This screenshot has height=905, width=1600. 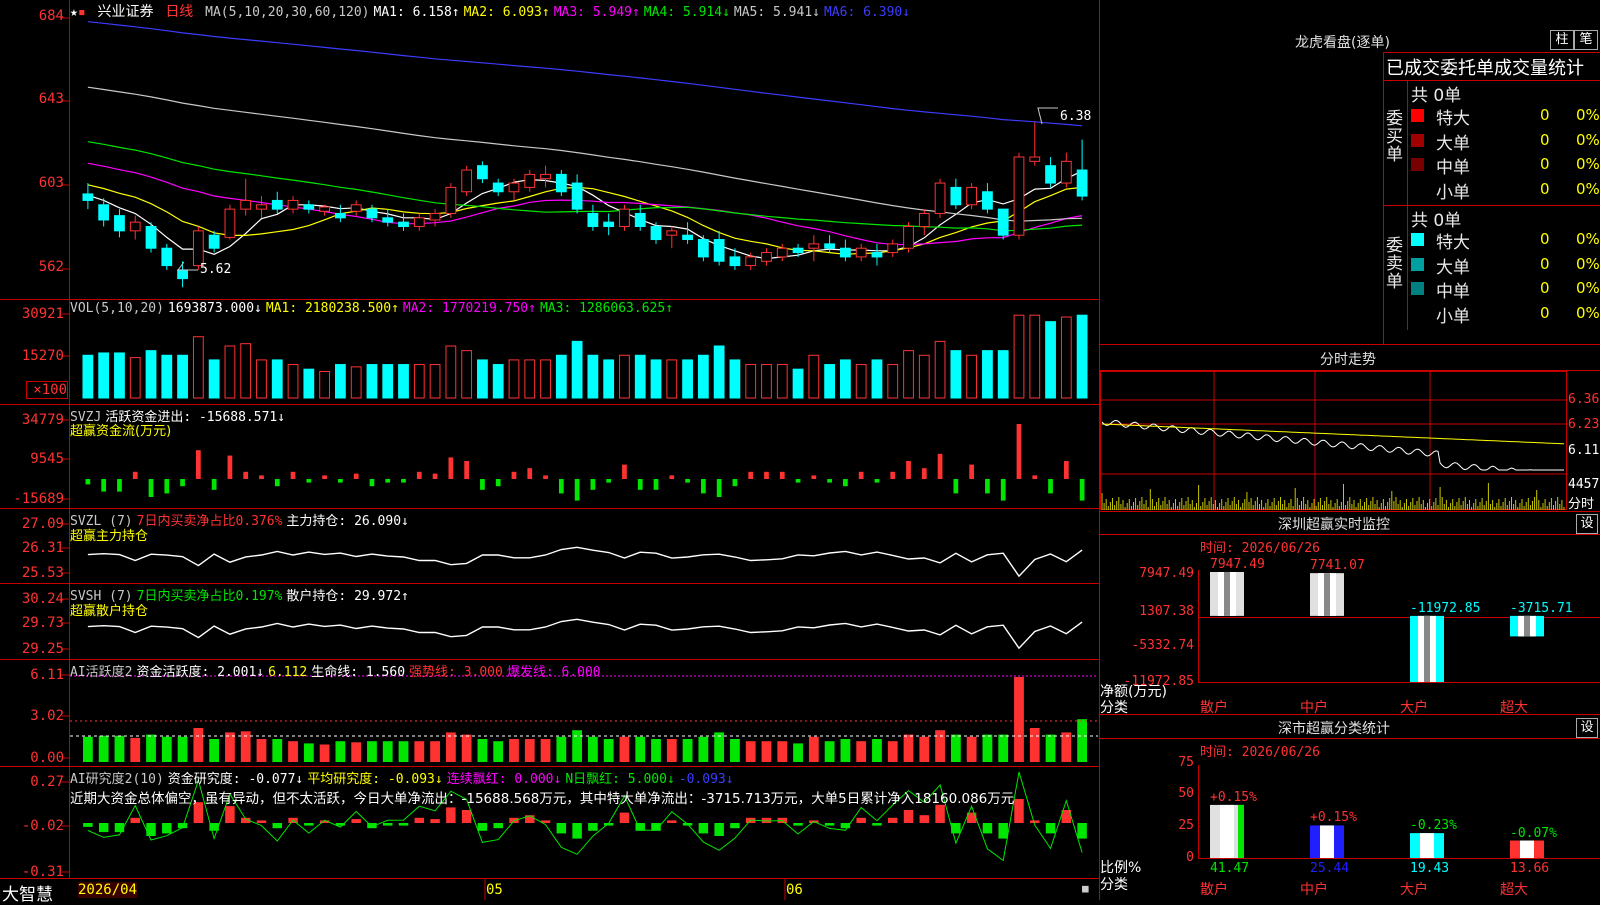 I want to click on buy-row-count: 0, so click(x=1545, y=139).